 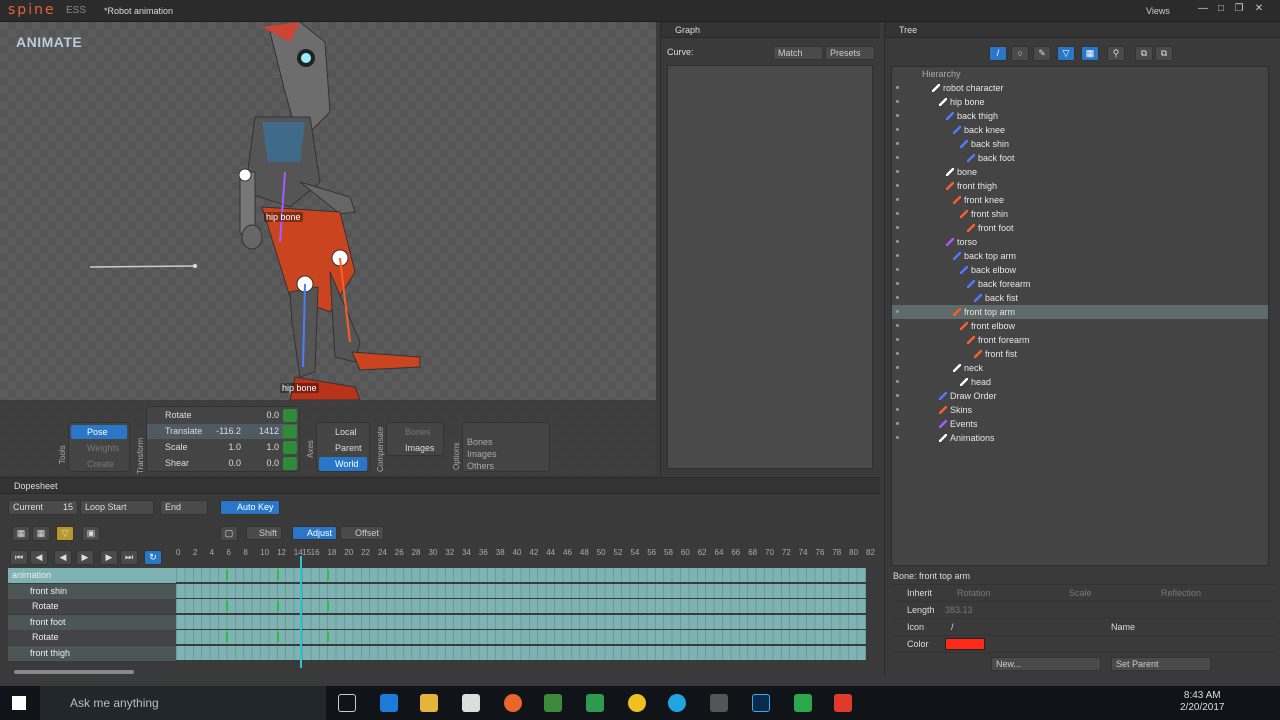 What do you see at coordinates (959, 610) in the screenshot?
I see `length-value: 383.13` at bounding box center [959, 610].